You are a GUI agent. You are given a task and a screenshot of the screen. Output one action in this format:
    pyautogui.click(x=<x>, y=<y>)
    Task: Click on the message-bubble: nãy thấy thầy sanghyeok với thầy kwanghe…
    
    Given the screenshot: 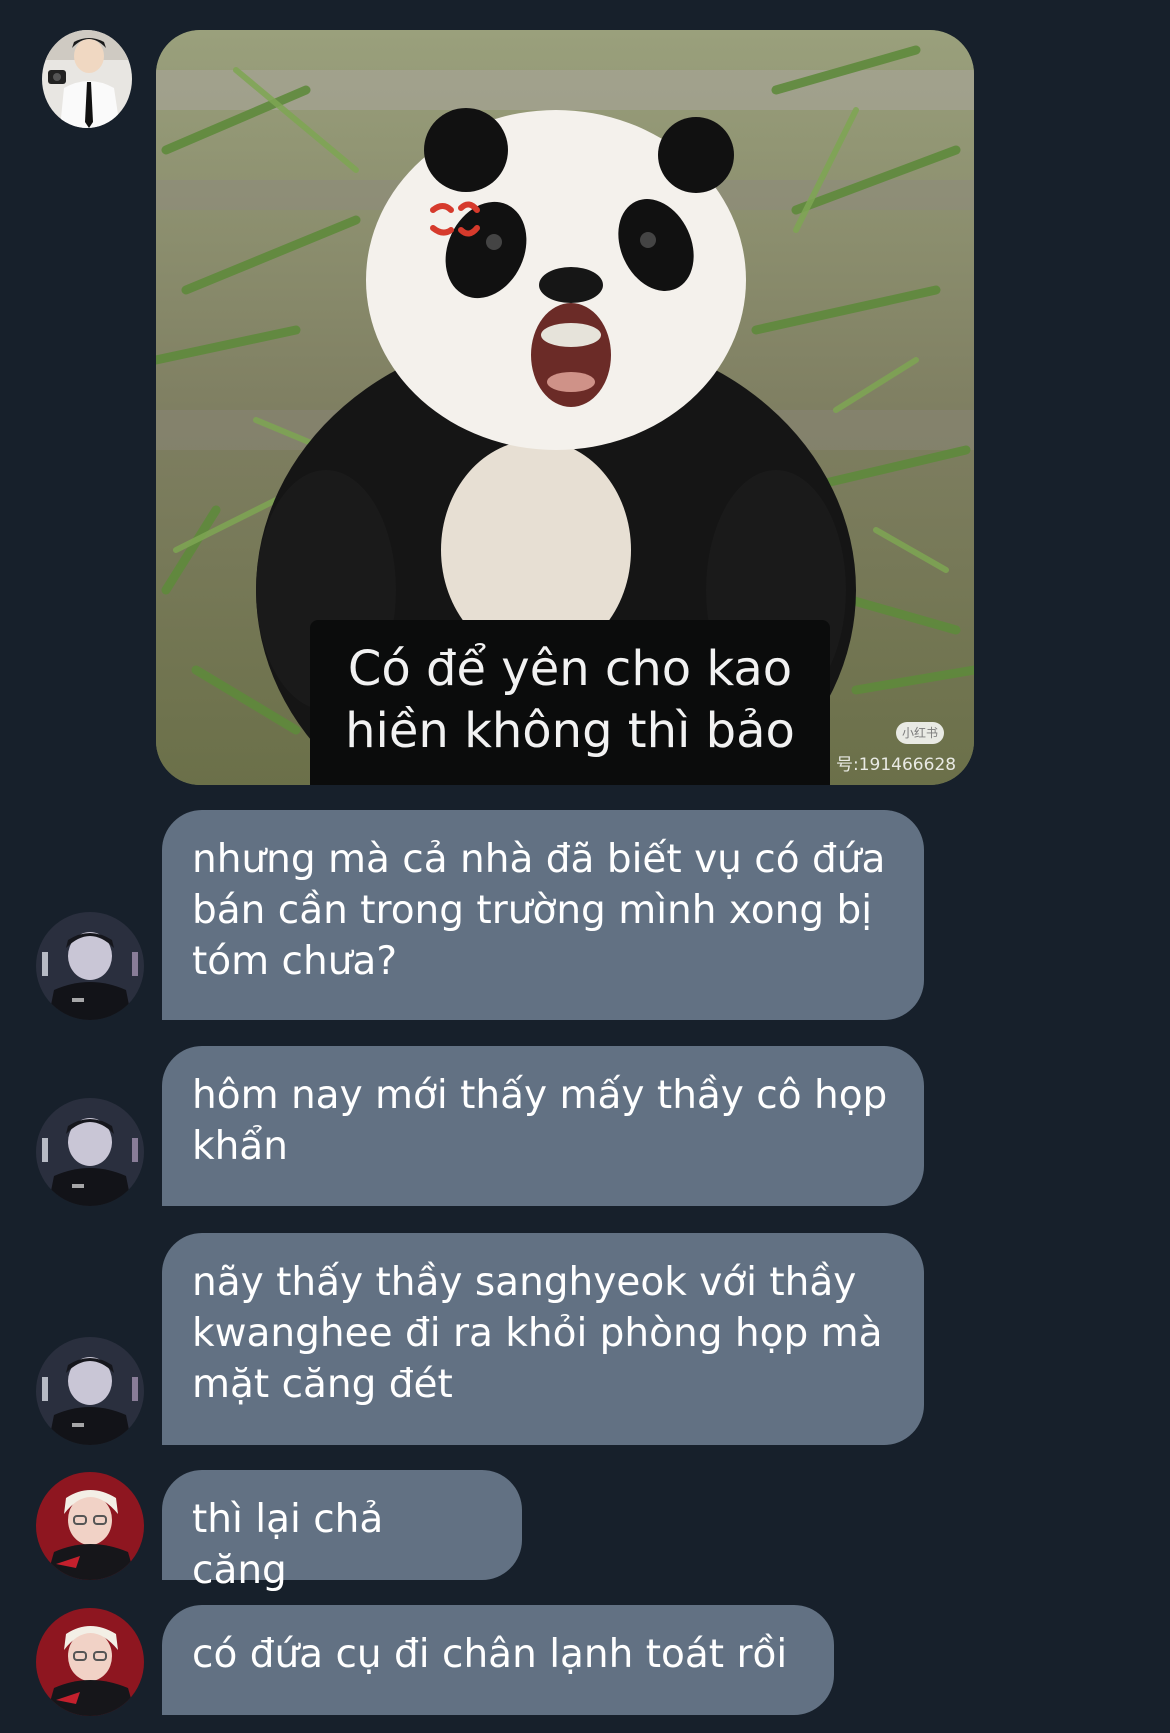 What is the action you would take?
    pyautogui.click(x=543, y=1339)
    